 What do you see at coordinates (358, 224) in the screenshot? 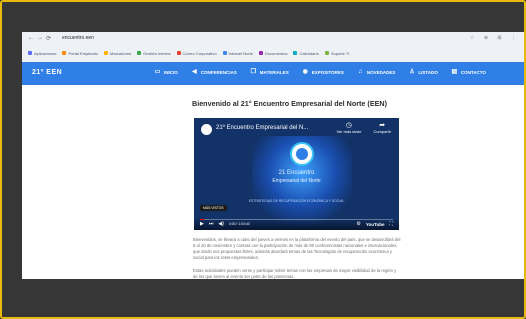
I see `settings-icon: ⚙` at bounding box center [358, 224].